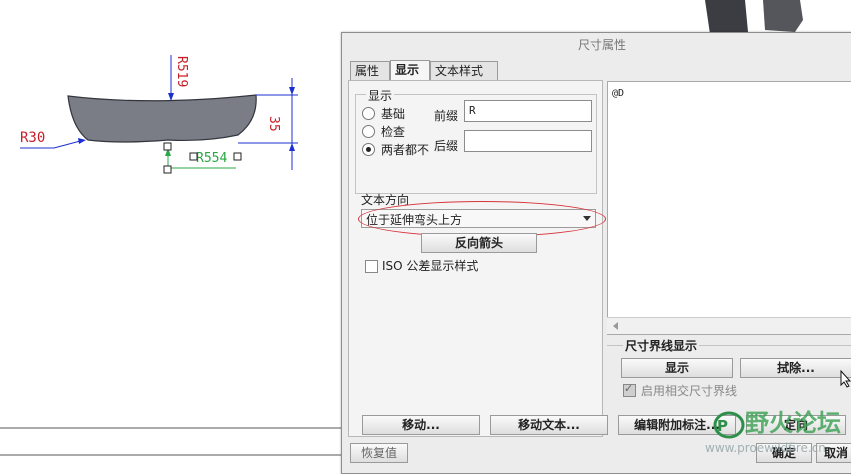 This screenshot has height=474, width=851. I want to click on part-model-preview, so click(726, 17).